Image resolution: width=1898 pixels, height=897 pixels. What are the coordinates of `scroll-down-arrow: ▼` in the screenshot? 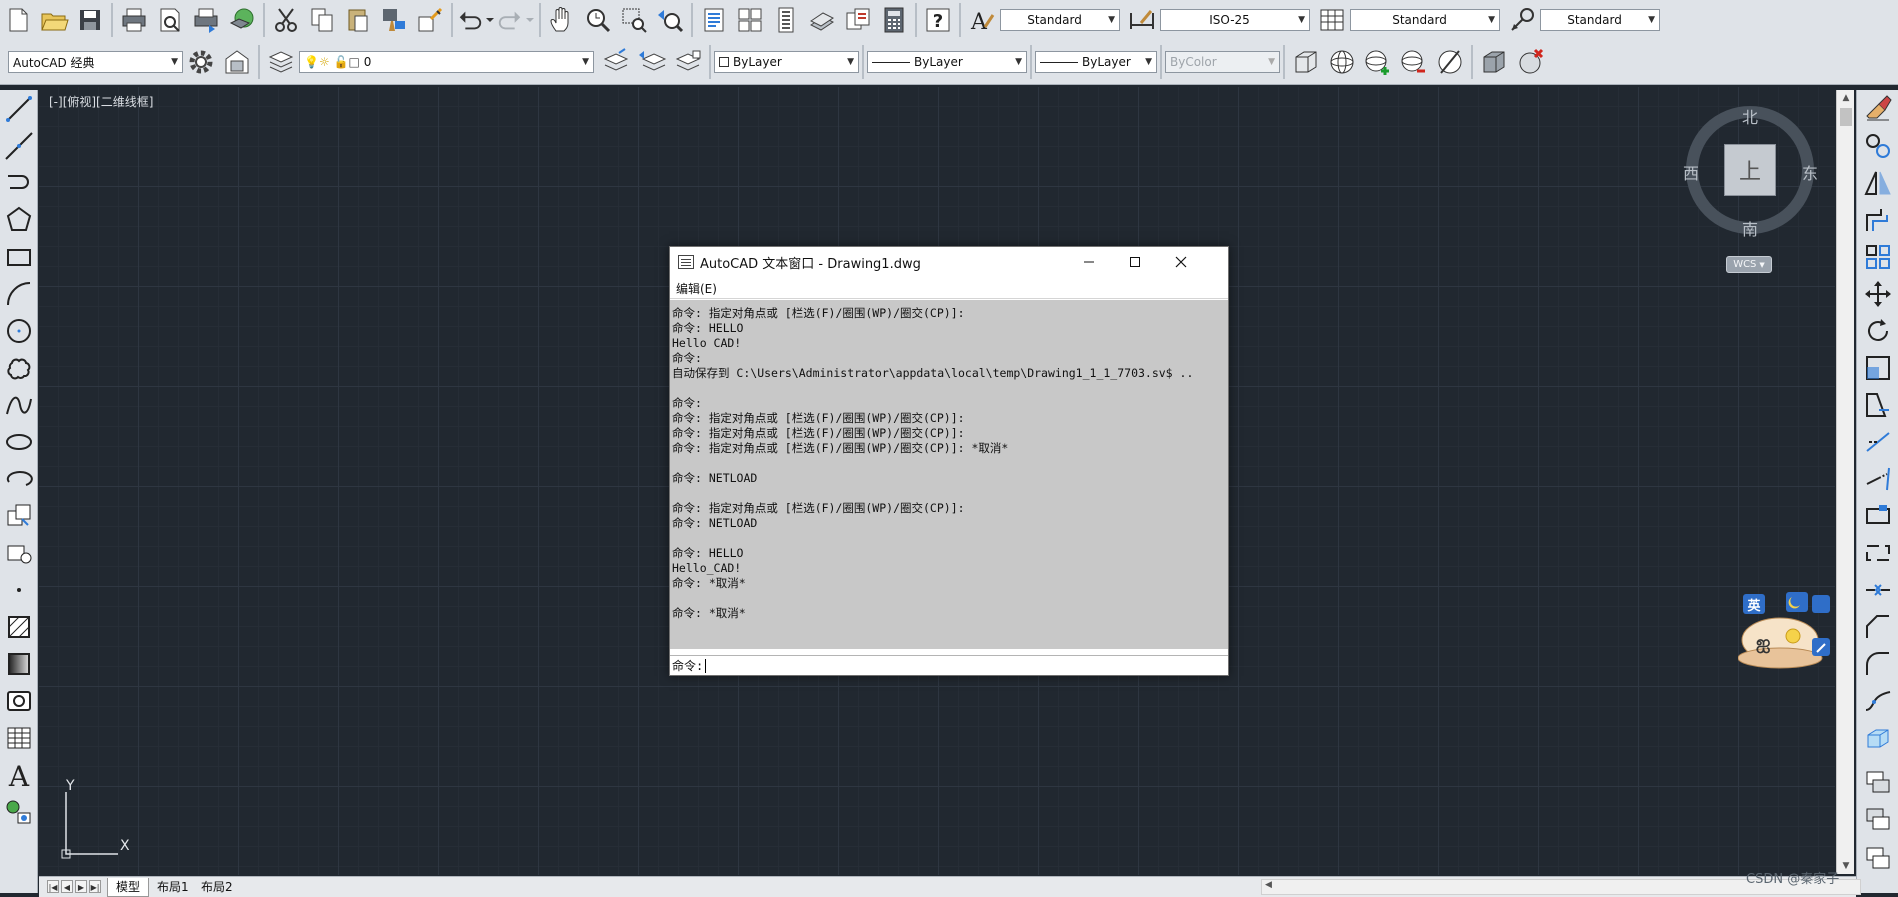 It's located at (1846, 866).